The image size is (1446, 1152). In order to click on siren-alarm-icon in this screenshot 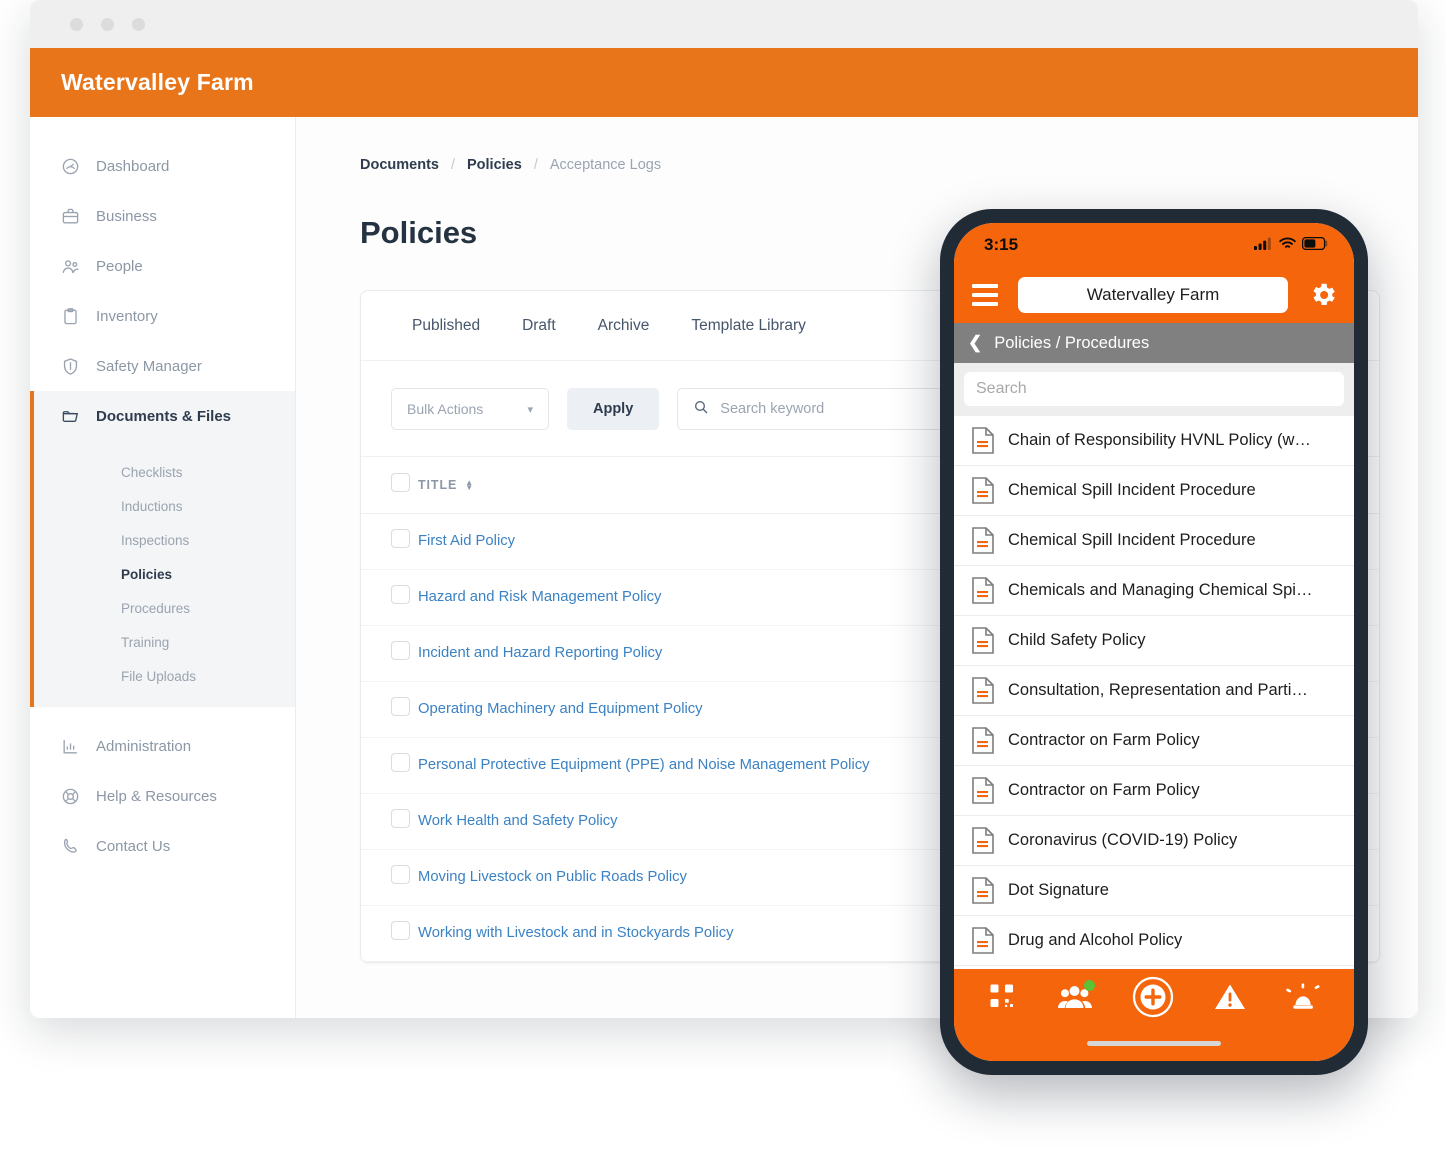, I will do `click(1303, 997)`.